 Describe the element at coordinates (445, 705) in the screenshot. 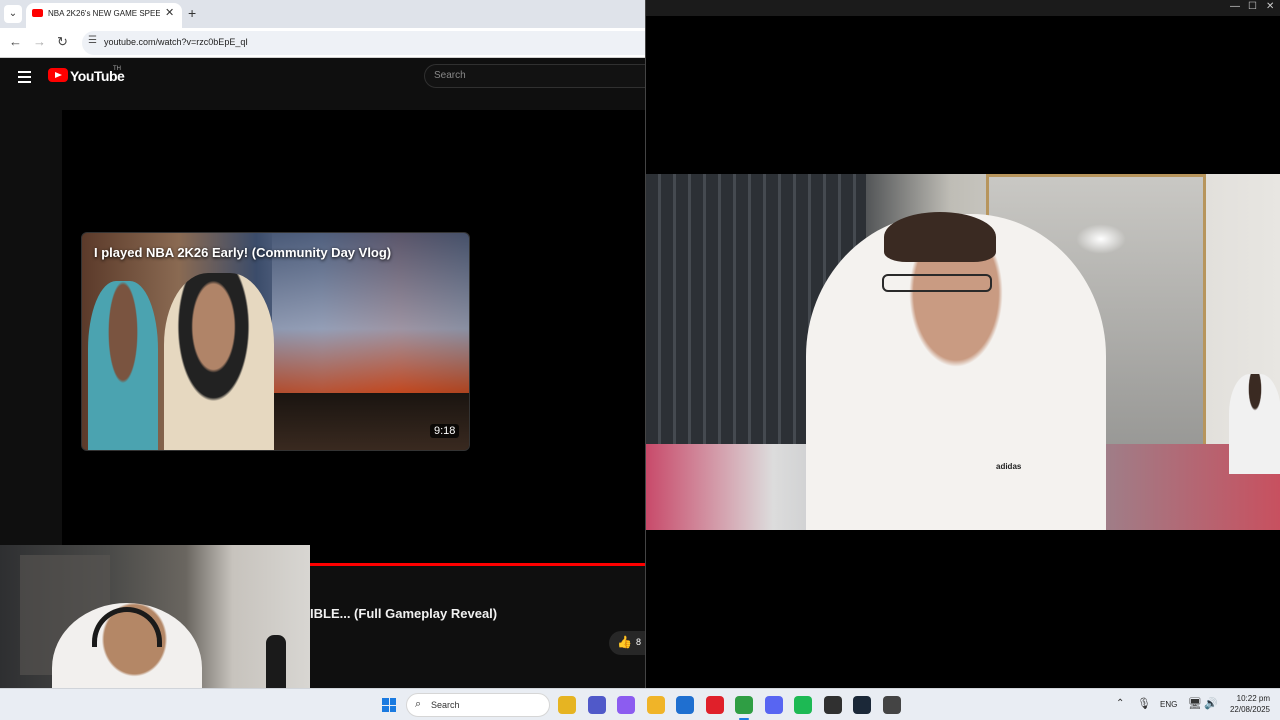

I see `taskbar-search-label: Search` at that location.